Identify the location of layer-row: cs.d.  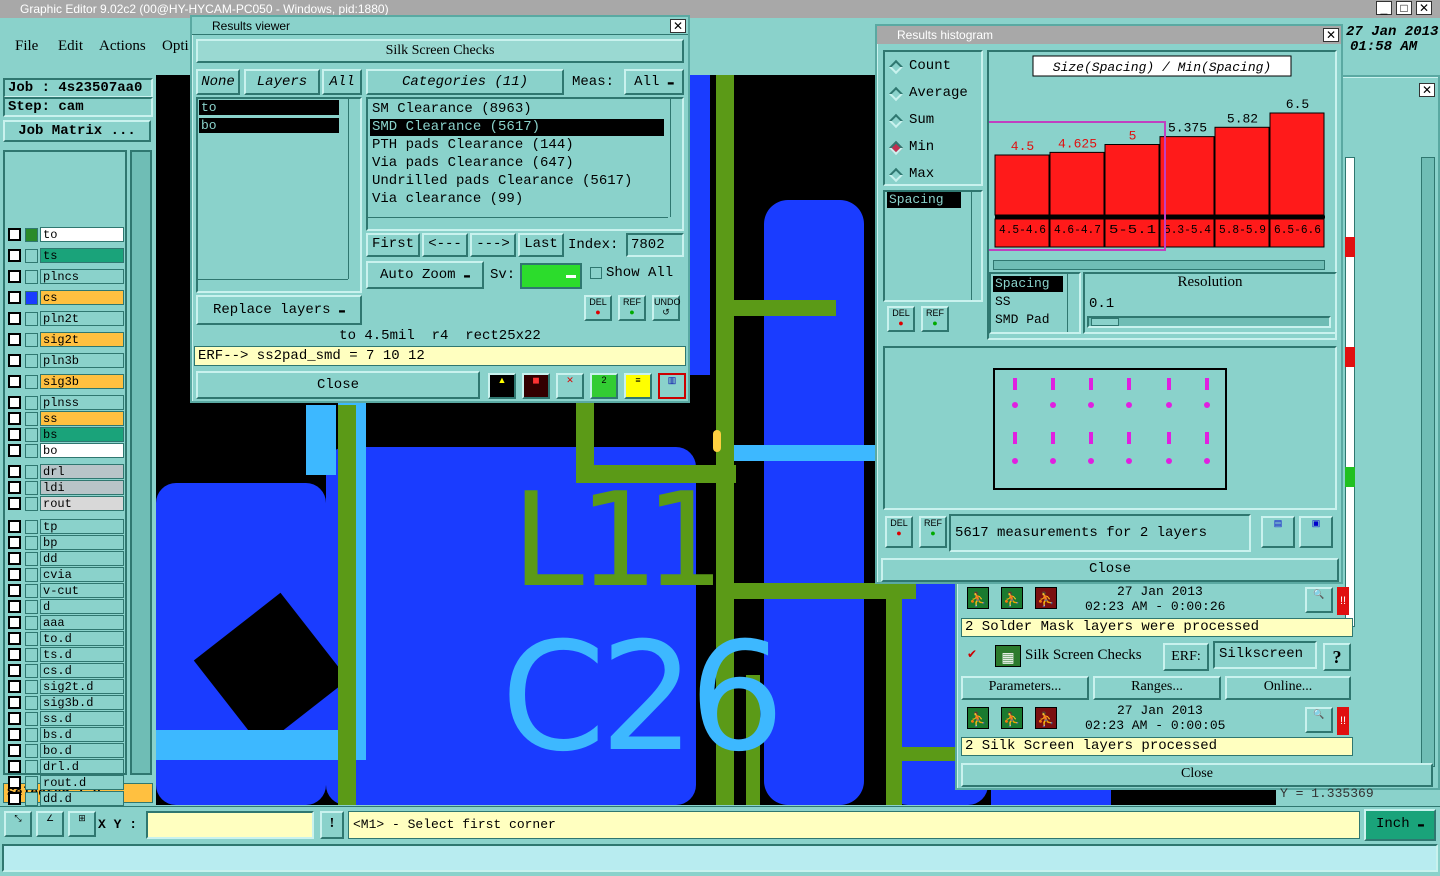
(67, 671).